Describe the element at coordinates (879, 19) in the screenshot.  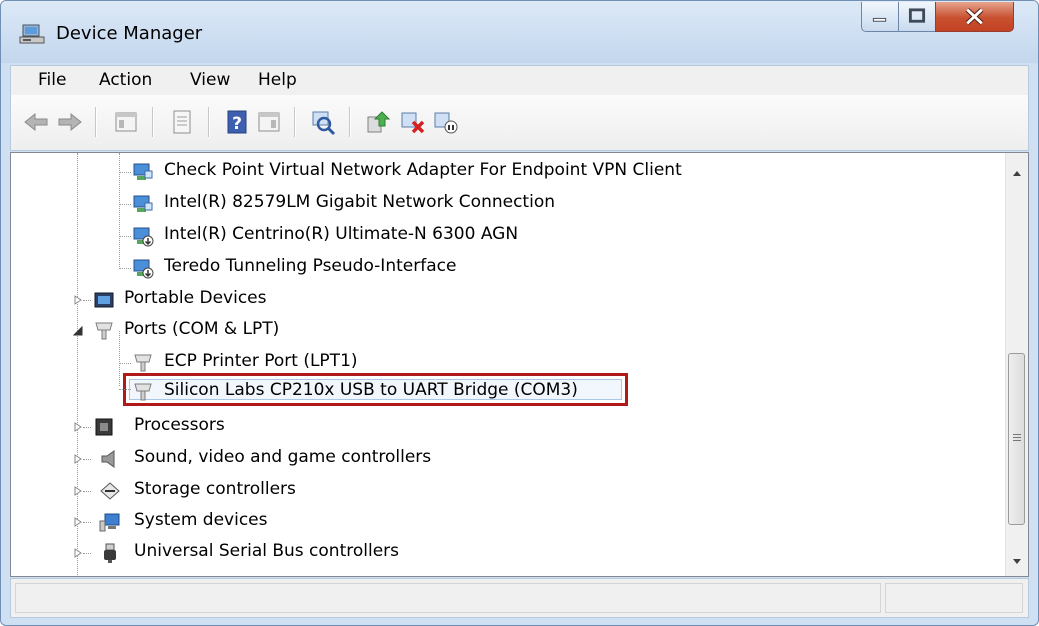
I see `minimize-icon` at that location.